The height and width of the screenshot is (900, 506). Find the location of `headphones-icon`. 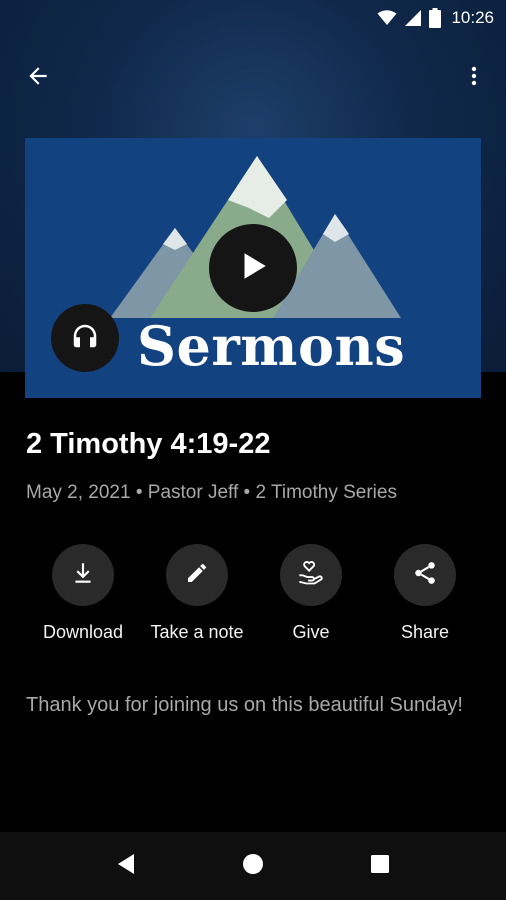

headphones-icon is located at coordinates (85, 338).